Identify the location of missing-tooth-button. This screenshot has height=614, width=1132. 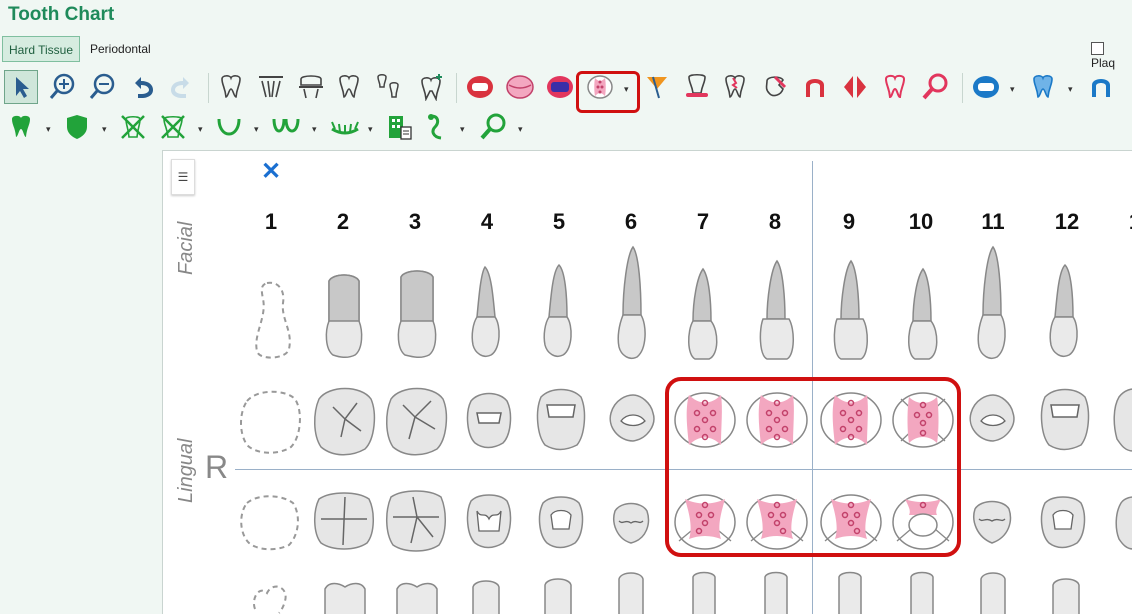
(133, 127).